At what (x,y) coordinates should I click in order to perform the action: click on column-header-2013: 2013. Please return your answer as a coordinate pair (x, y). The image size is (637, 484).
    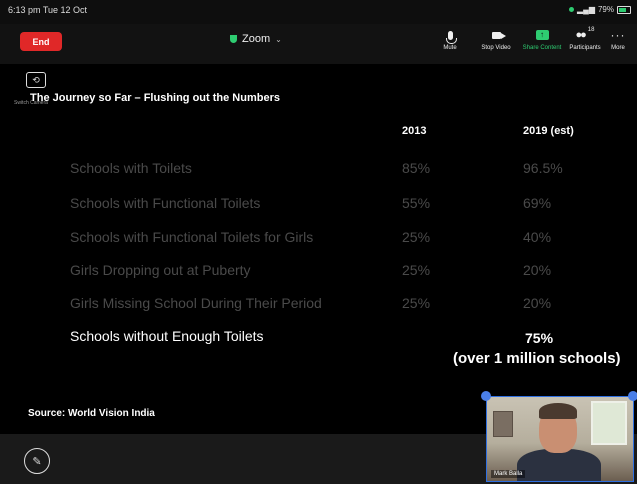
    Looking at the image, I should click on (414, 131).